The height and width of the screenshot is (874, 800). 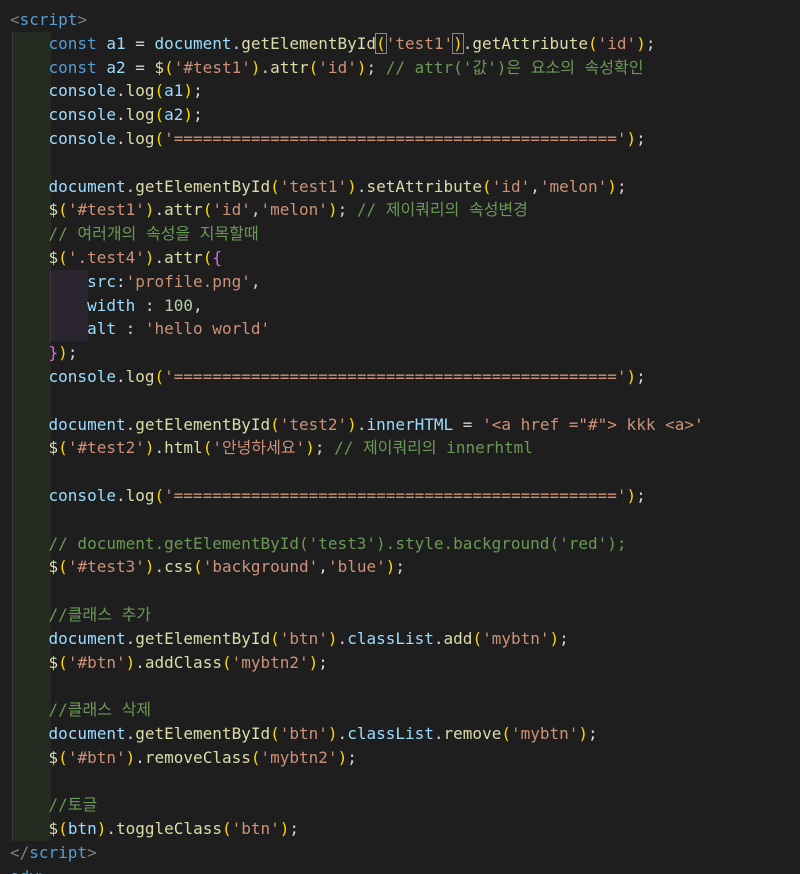 I want to click on code-line: console.log(a1);, so click(x=400, y=91).